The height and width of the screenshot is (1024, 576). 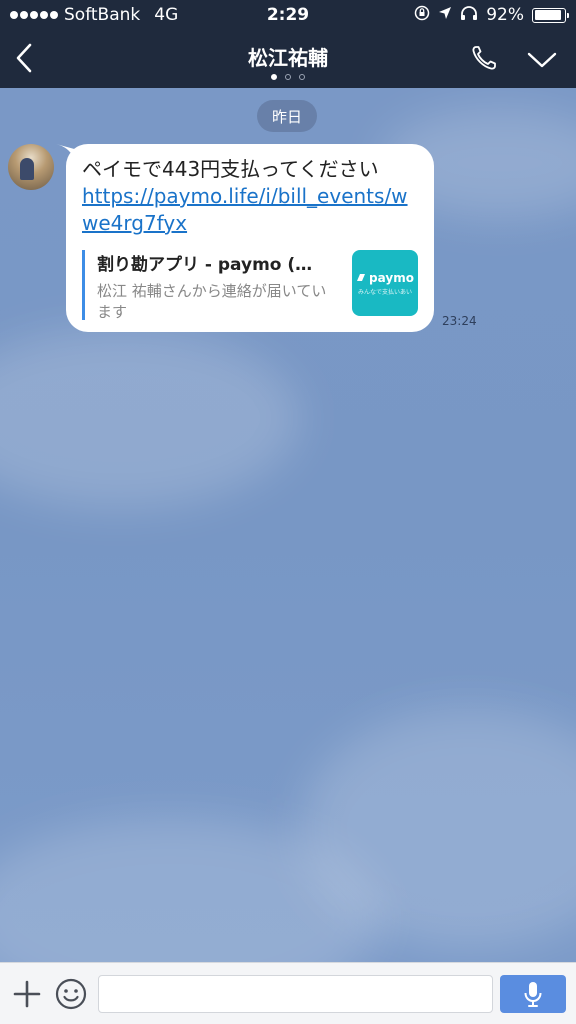 What do you see at coordinates (391, 277) in the screenshot?
I see `paymo-logo-text: paymo` at bounding box center [391, 277].